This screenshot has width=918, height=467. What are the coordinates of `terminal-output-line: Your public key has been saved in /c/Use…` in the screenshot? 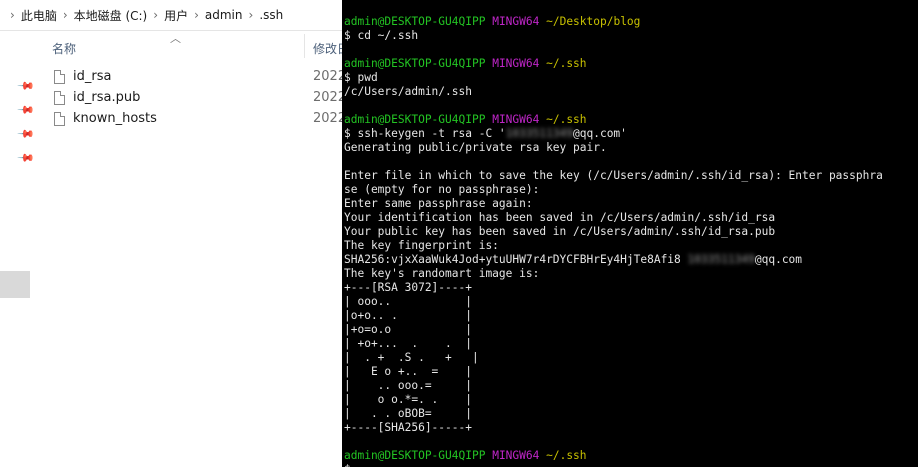 It's located at (560, 231).